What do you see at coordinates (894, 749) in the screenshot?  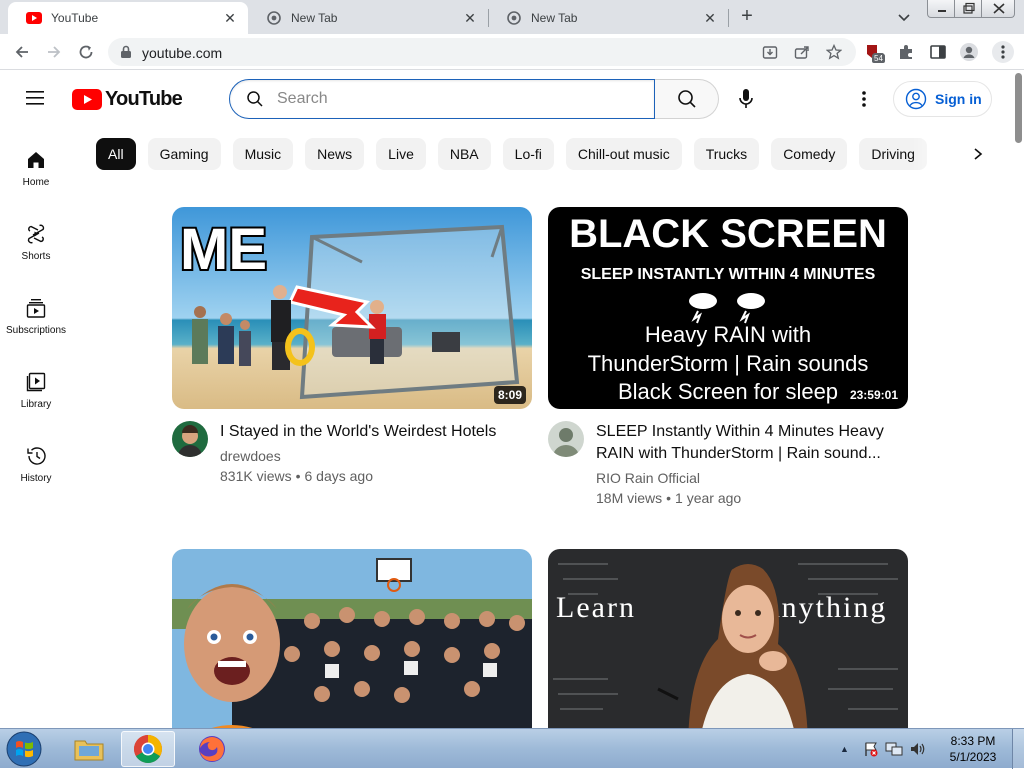 I see `network-icon` at bounding box center [894, 749].